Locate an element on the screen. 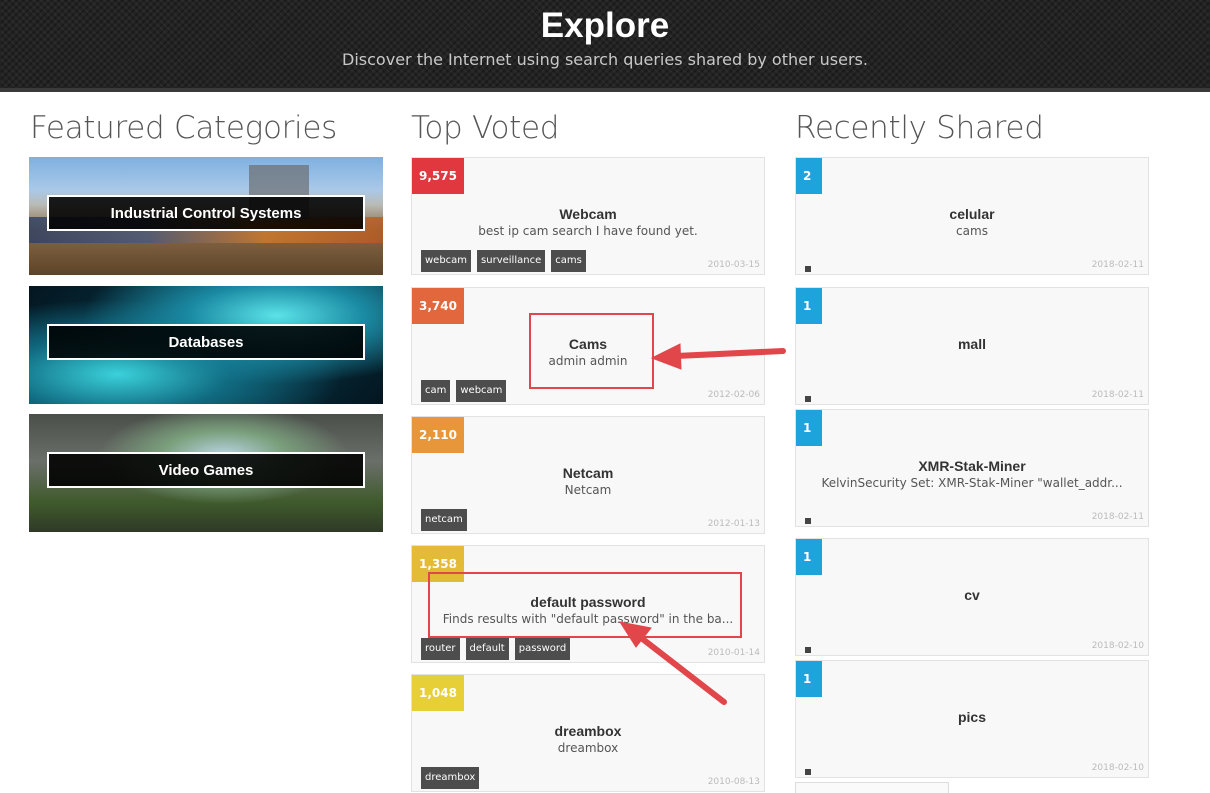  recent-card: 1 mall 2018-02-11 is located at coordinates (972, 346).